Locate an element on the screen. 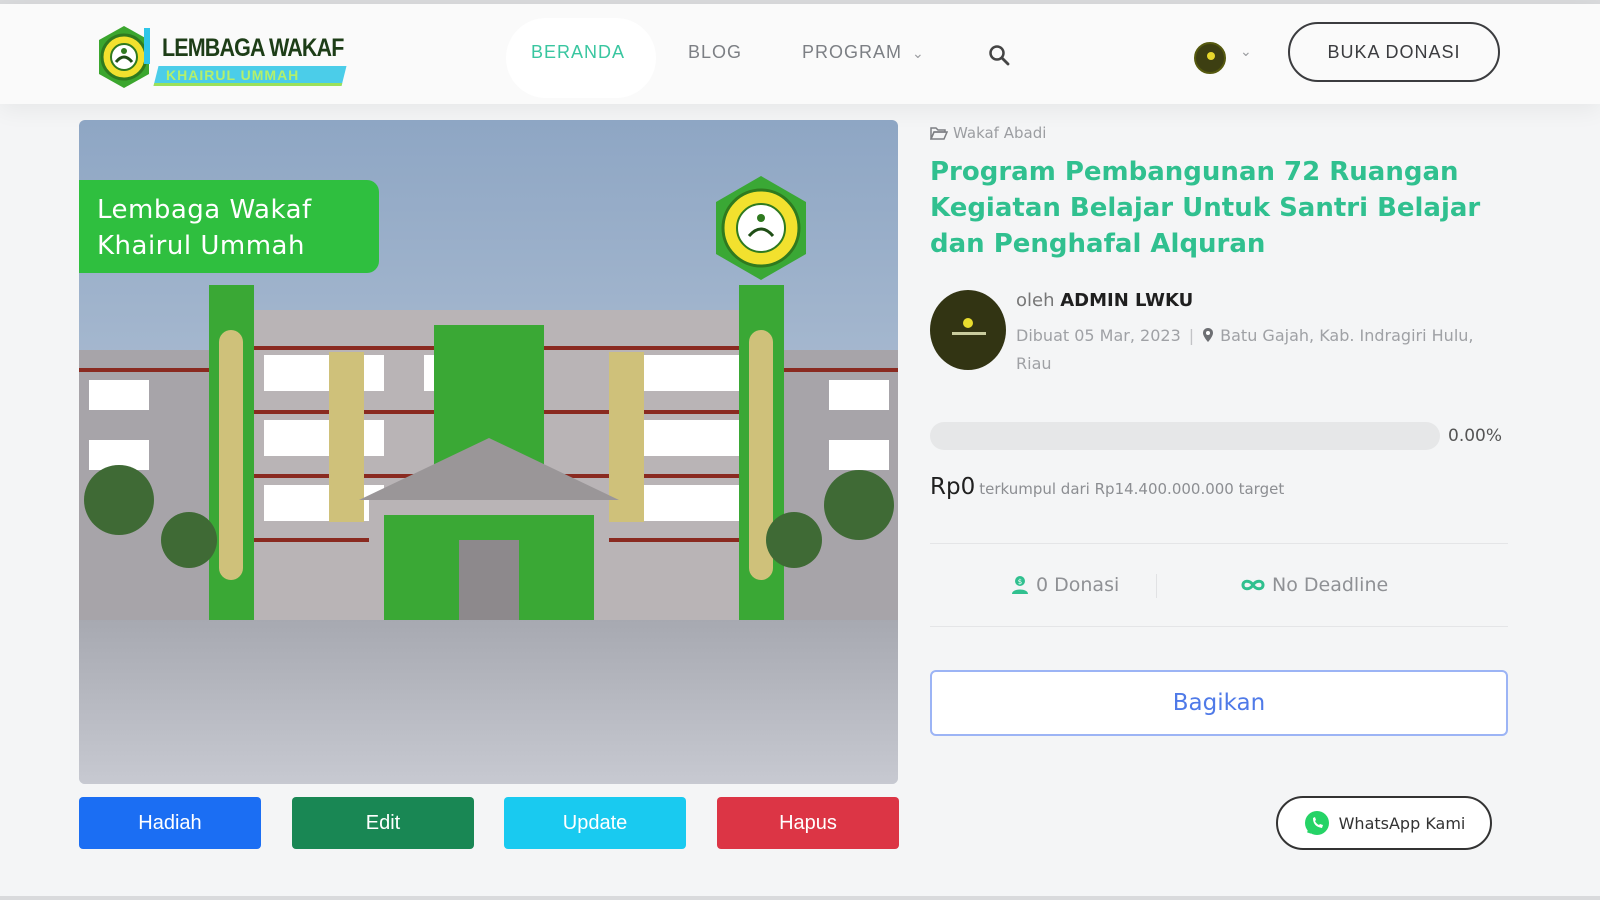 Image resolution: width=1600 pixels, height=900 pixels. caption-line-1: Lembaga Wakaf is located at coordinates (204, 210).